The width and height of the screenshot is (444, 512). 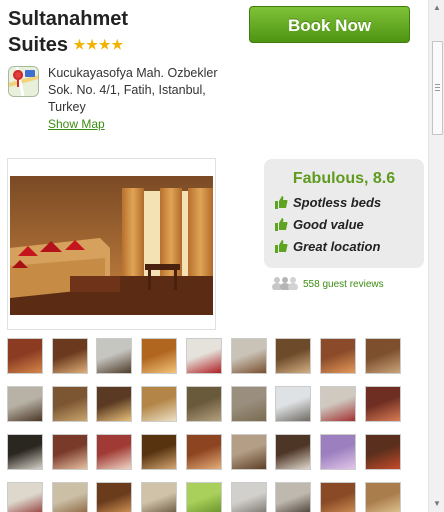 What do you see at coordinates (23, 81) in the screenshot?
I see `map-app-icon` at bounding box center [23, 81].